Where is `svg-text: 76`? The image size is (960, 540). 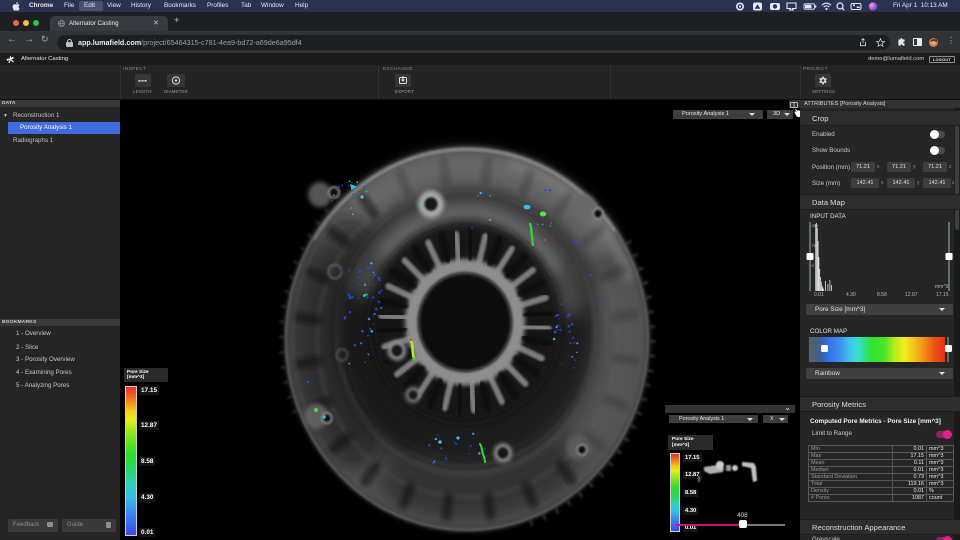
svg-text: 76 is located at coordinates (814, 245).